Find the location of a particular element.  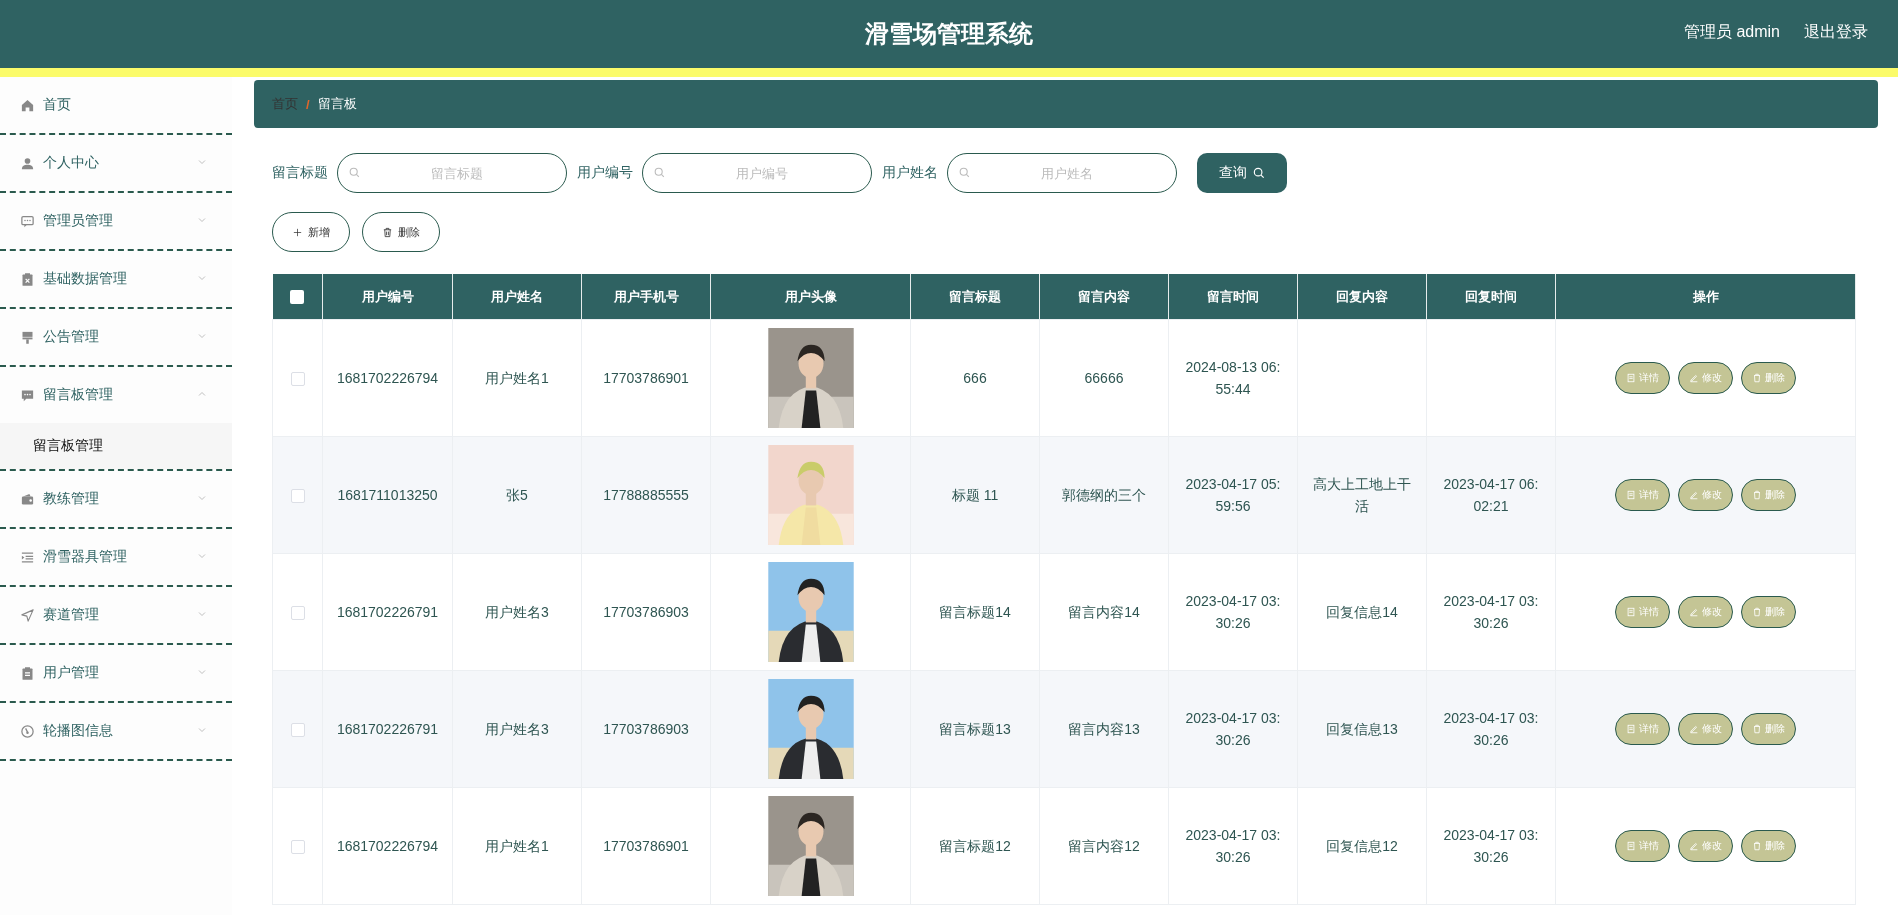

column-header: 用户姓名 is located at coordinates (517, 297).